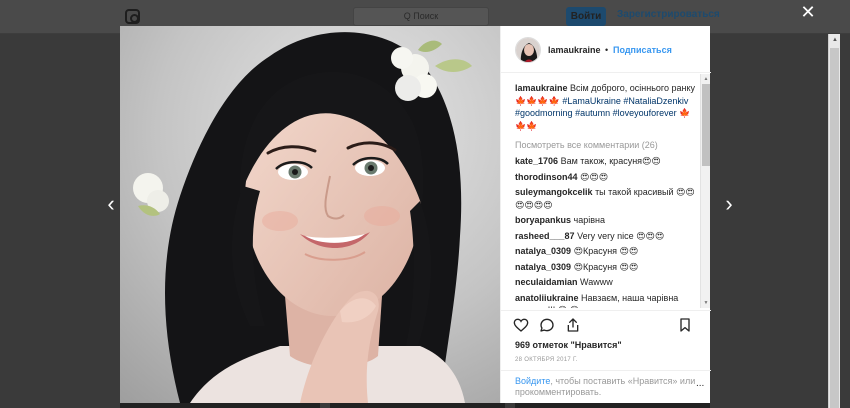 This screenshot has width=850, height=408. What do you see at coordinates (645, 113) in the screenshot?
I see `hashtag: #loveyouforever` at bounding box center [645, 113].